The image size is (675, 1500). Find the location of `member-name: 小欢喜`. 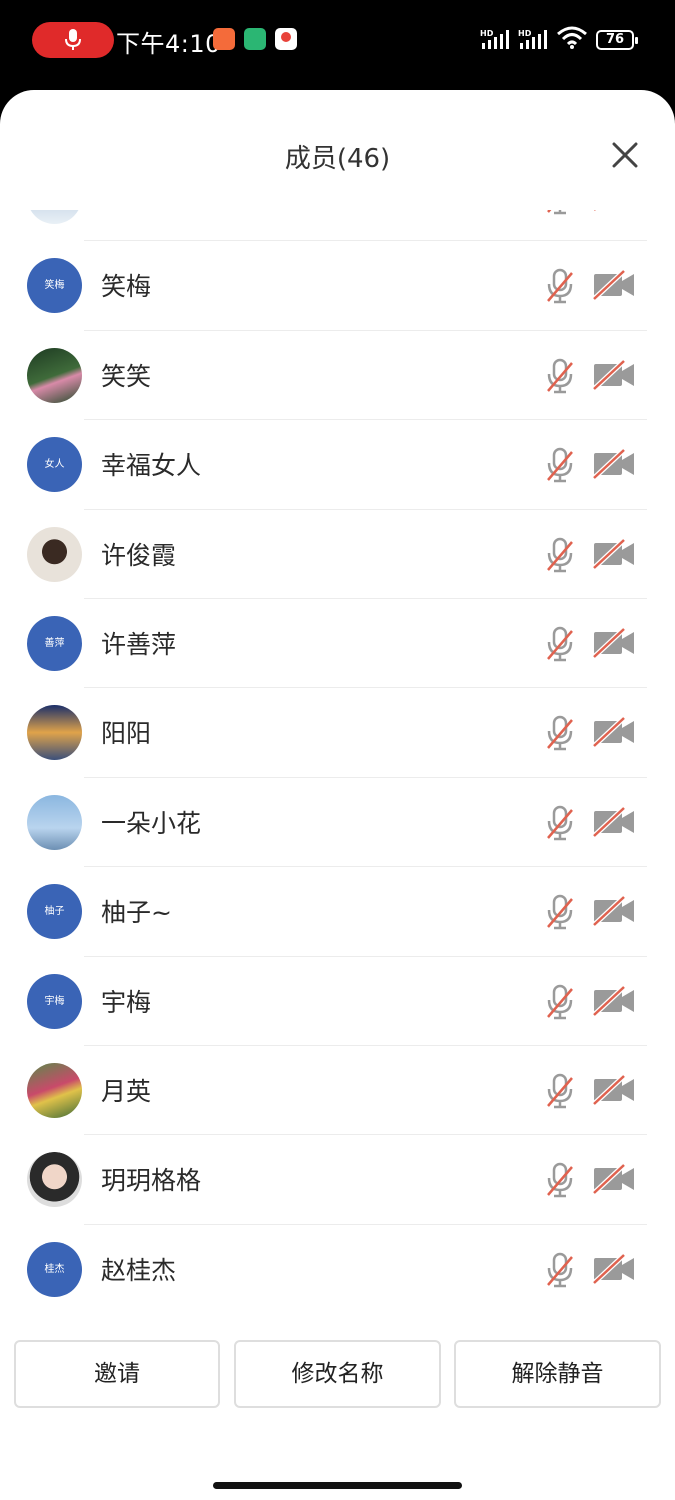

member-name: 小欢喜 is located at coordinates (138, 212).